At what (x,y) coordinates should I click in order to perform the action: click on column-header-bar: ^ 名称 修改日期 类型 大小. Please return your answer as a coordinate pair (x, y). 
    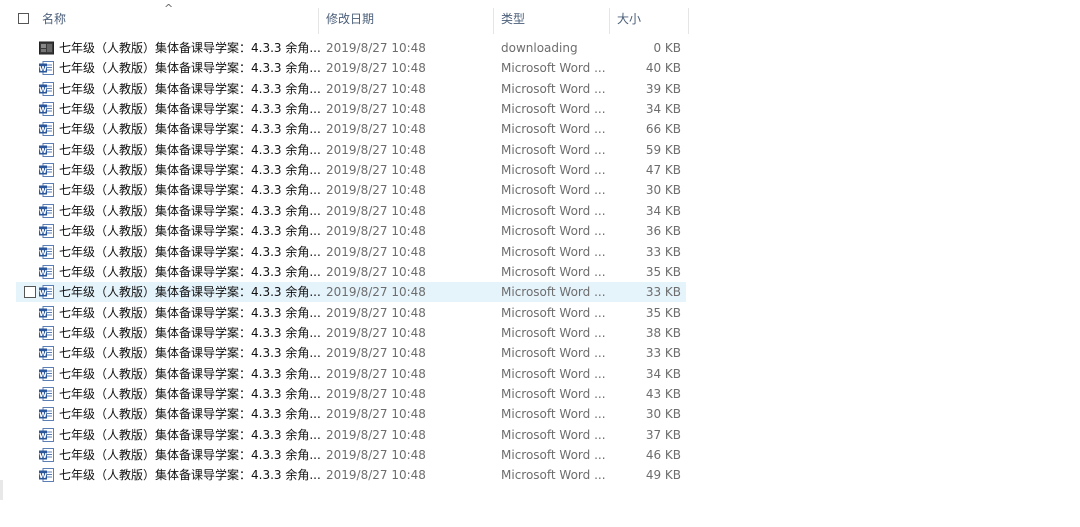
    Looking at the image, I should click on (345, 18).